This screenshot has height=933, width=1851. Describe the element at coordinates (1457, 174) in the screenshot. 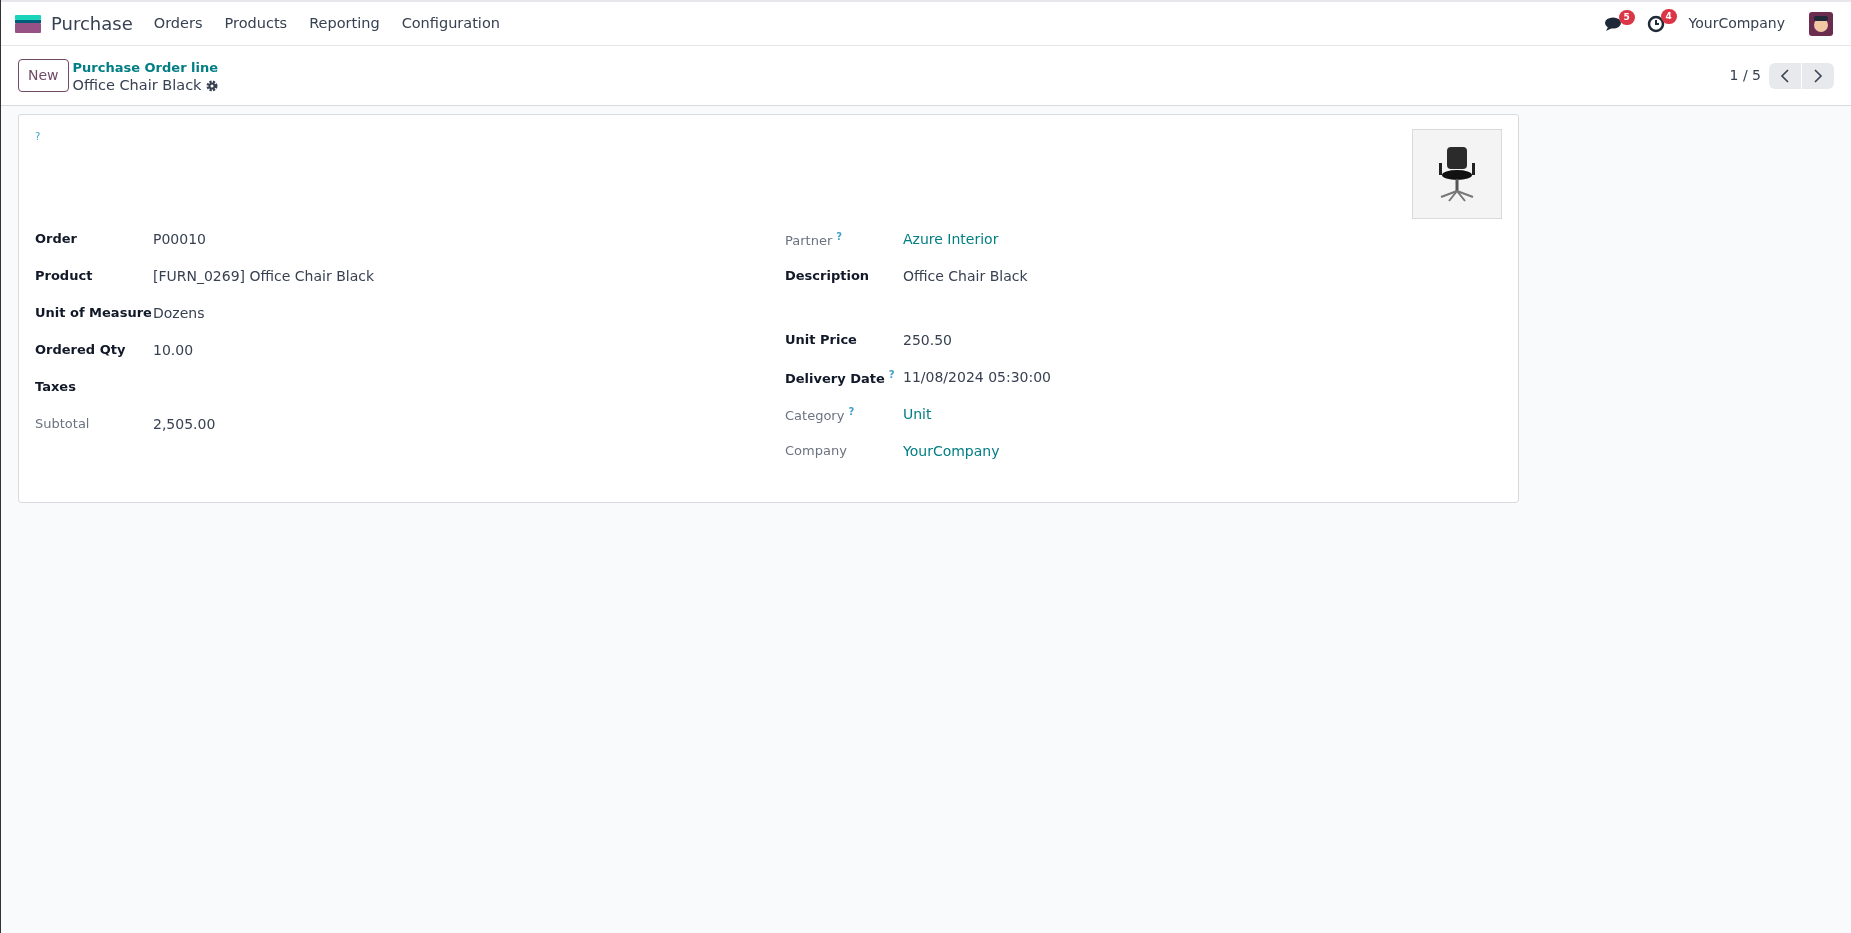

I see `office-chair-drawing` at that location.